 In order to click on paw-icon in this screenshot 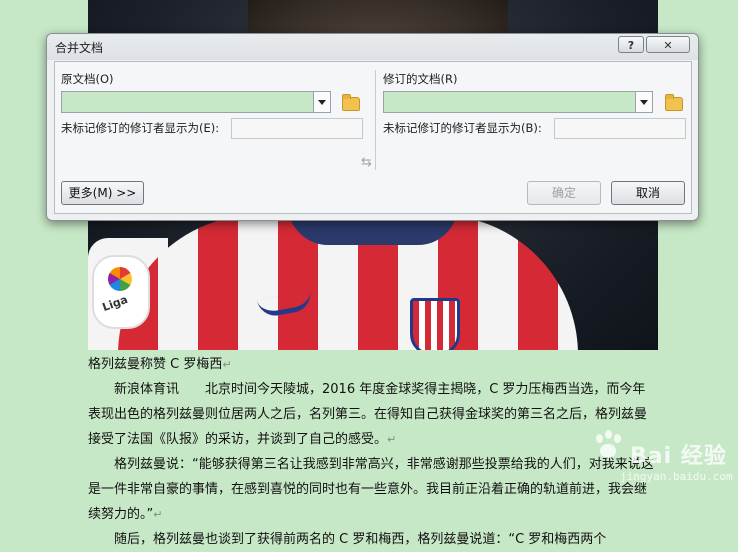, I will do `click(610, 448)`.